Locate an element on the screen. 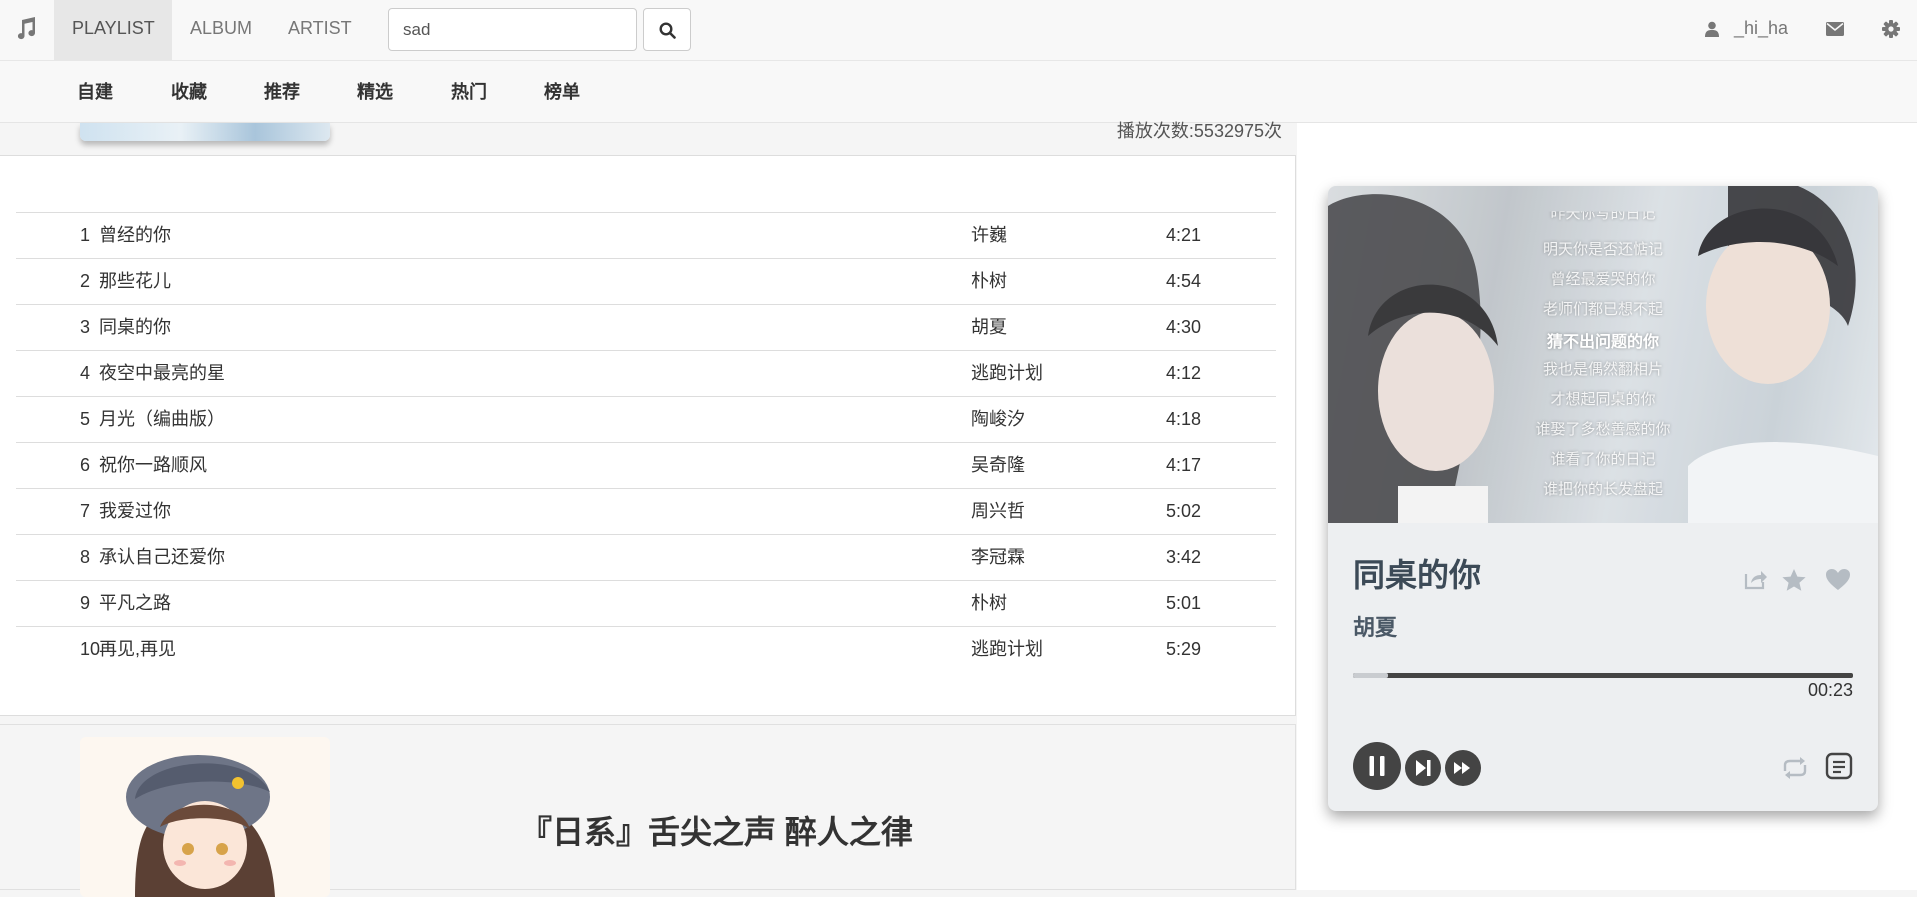  repeat-icon is located at coordinates (1795, 770).